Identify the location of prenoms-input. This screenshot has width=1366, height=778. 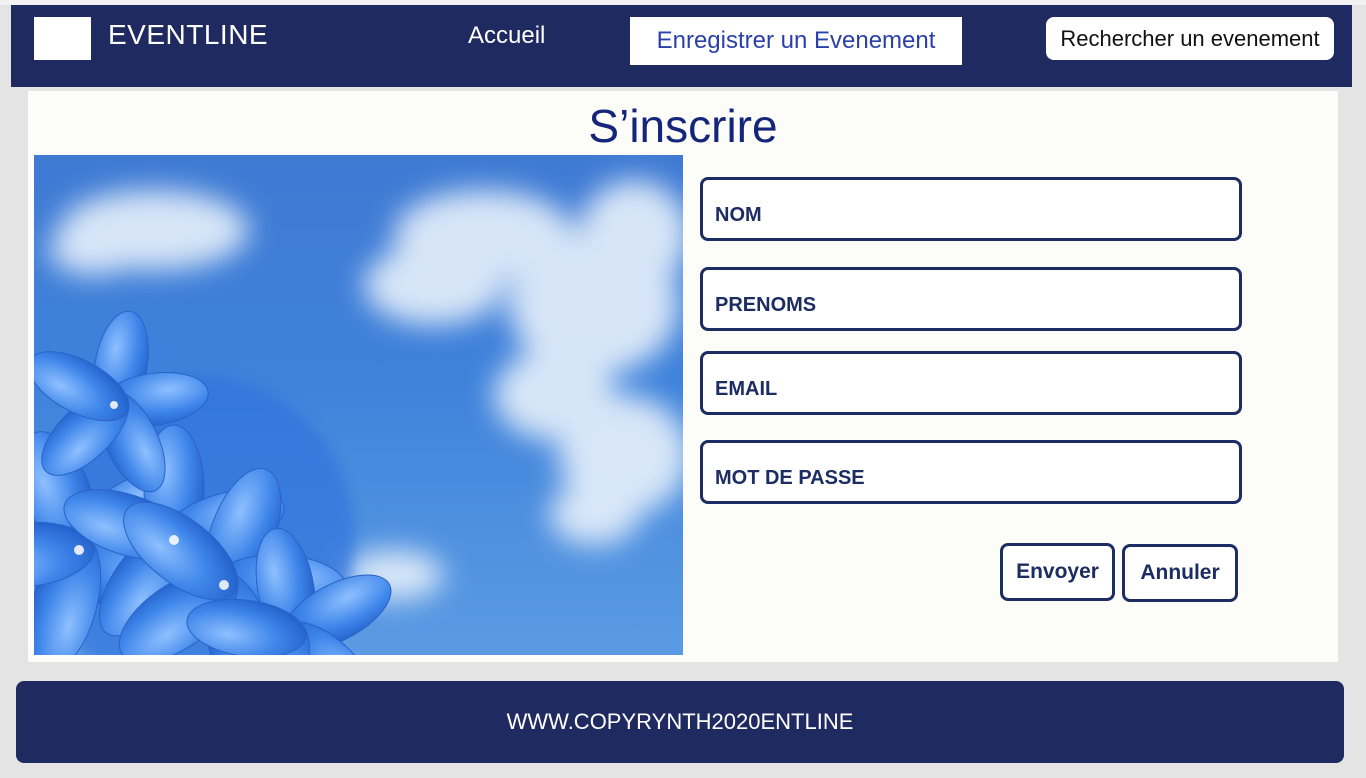
(971, 299).